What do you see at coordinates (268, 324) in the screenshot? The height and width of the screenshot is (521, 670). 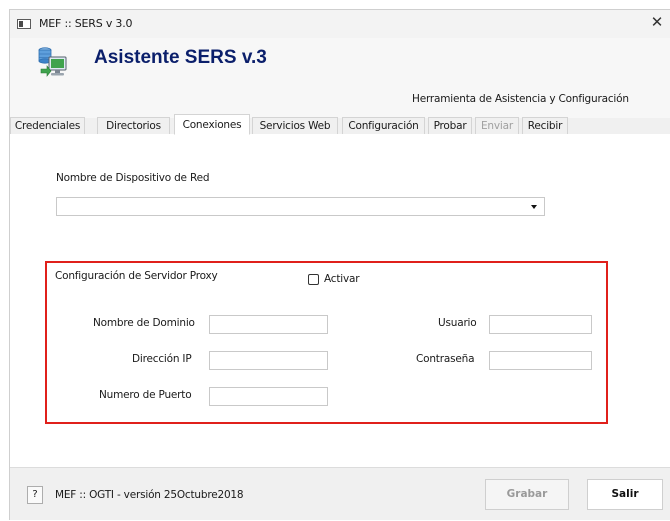 I see `domain-input` at bounding box center [268, 324].